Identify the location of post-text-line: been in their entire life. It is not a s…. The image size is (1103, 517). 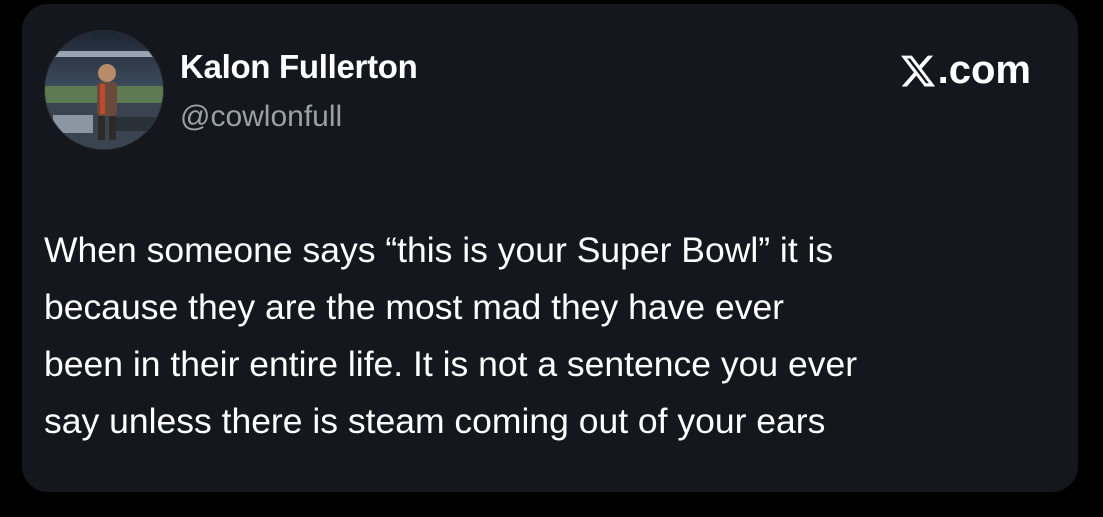
(451, 364).